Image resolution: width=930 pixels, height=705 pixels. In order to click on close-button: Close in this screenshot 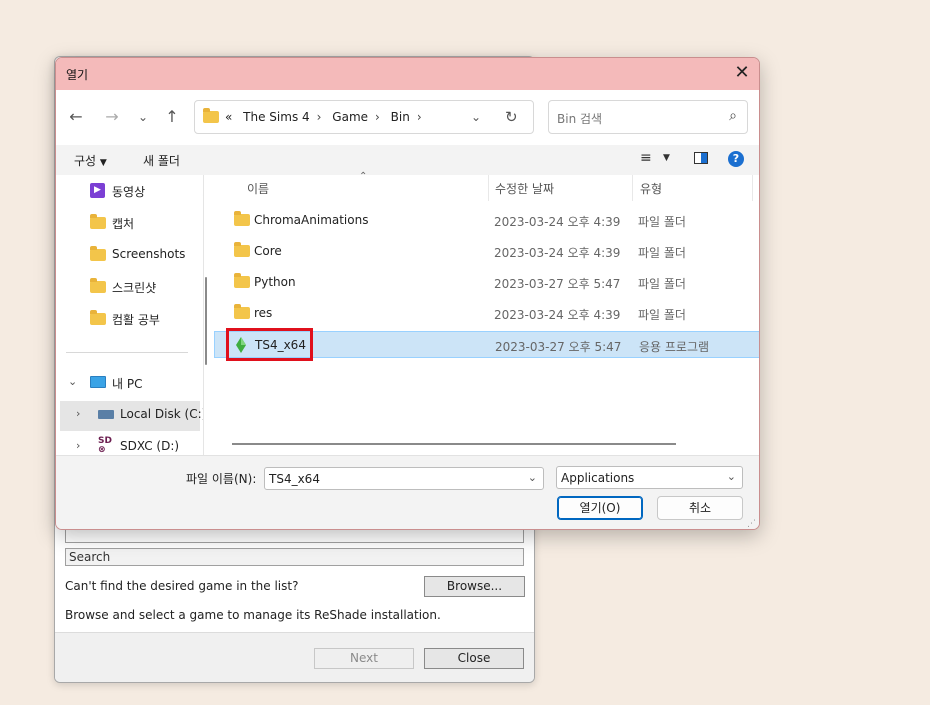, I will do `click(474, 658)`.